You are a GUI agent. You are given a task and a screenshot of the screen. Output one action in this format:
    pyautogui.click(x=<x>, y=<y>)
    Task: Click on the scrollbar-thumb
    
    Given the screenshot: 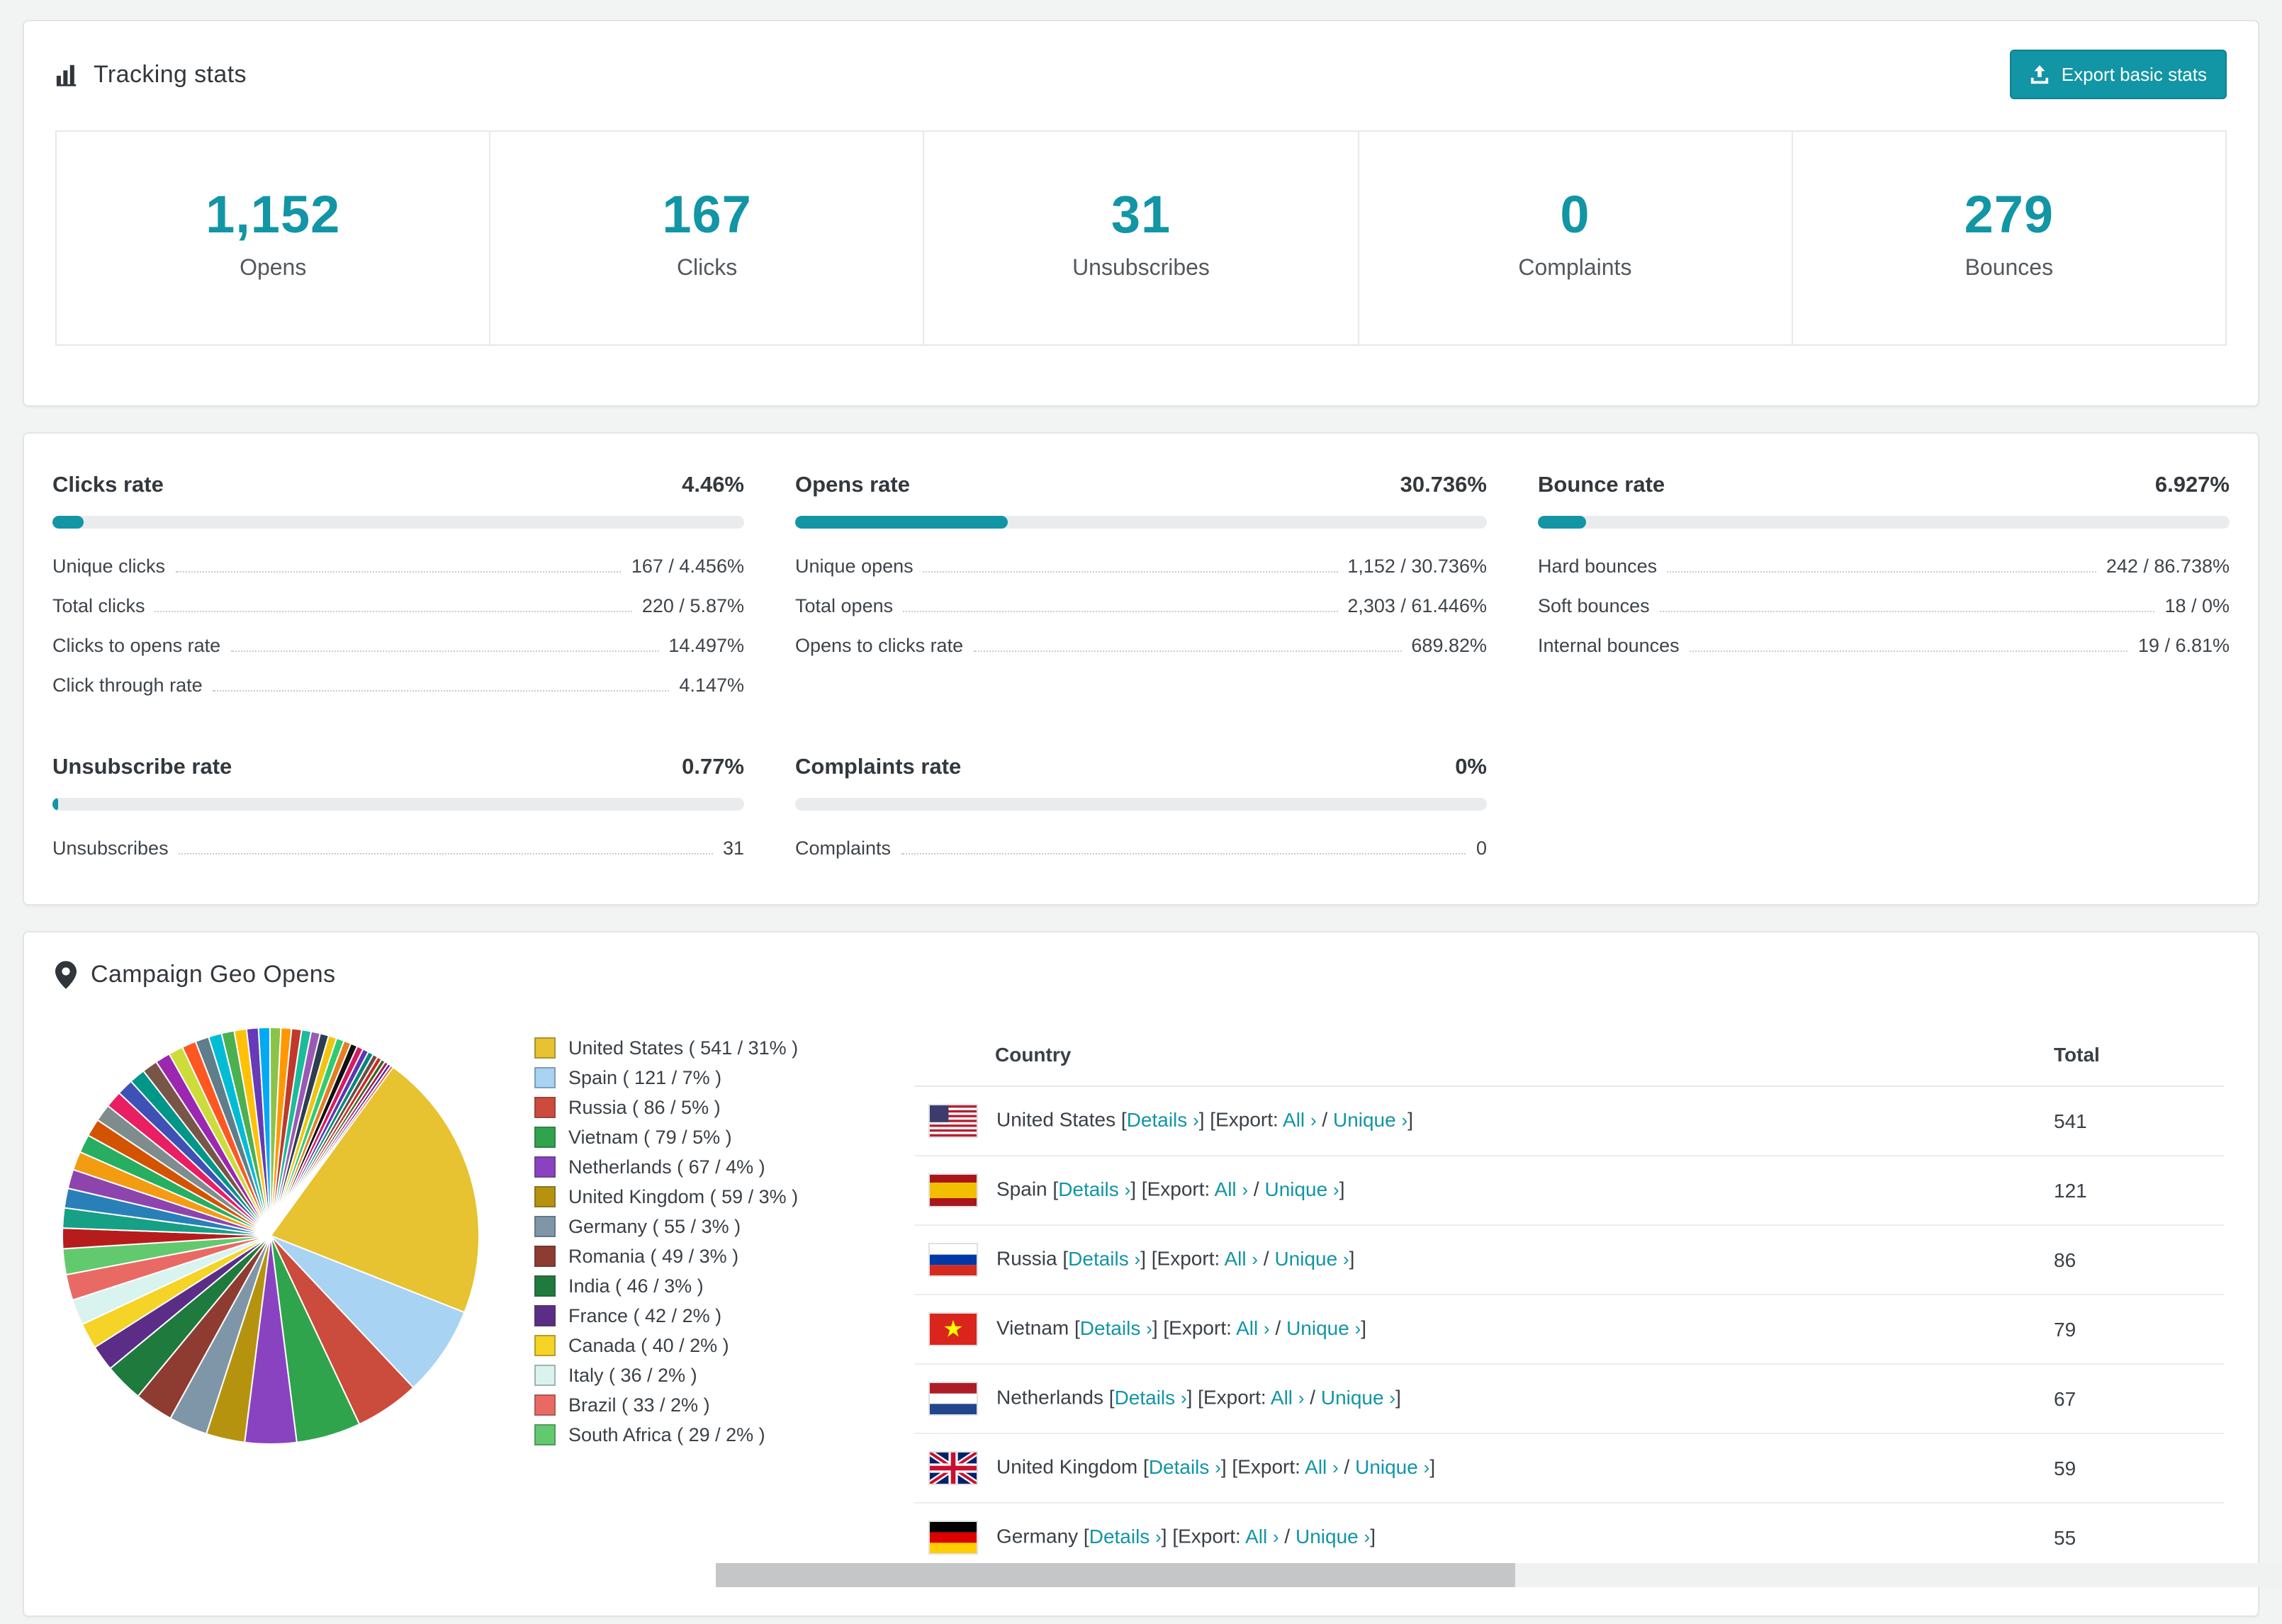 What is the action you would take?
    pyautogui.click(x=1115, y=1575)
    